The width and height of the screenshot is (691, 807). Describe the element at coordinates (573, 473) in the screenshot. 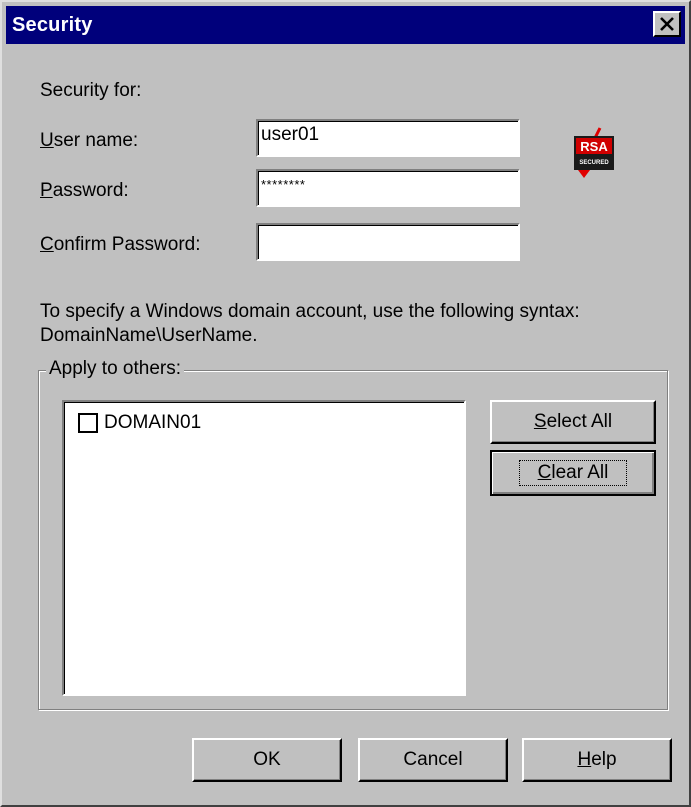

I see `clear-all-button: Clear All` at that location.